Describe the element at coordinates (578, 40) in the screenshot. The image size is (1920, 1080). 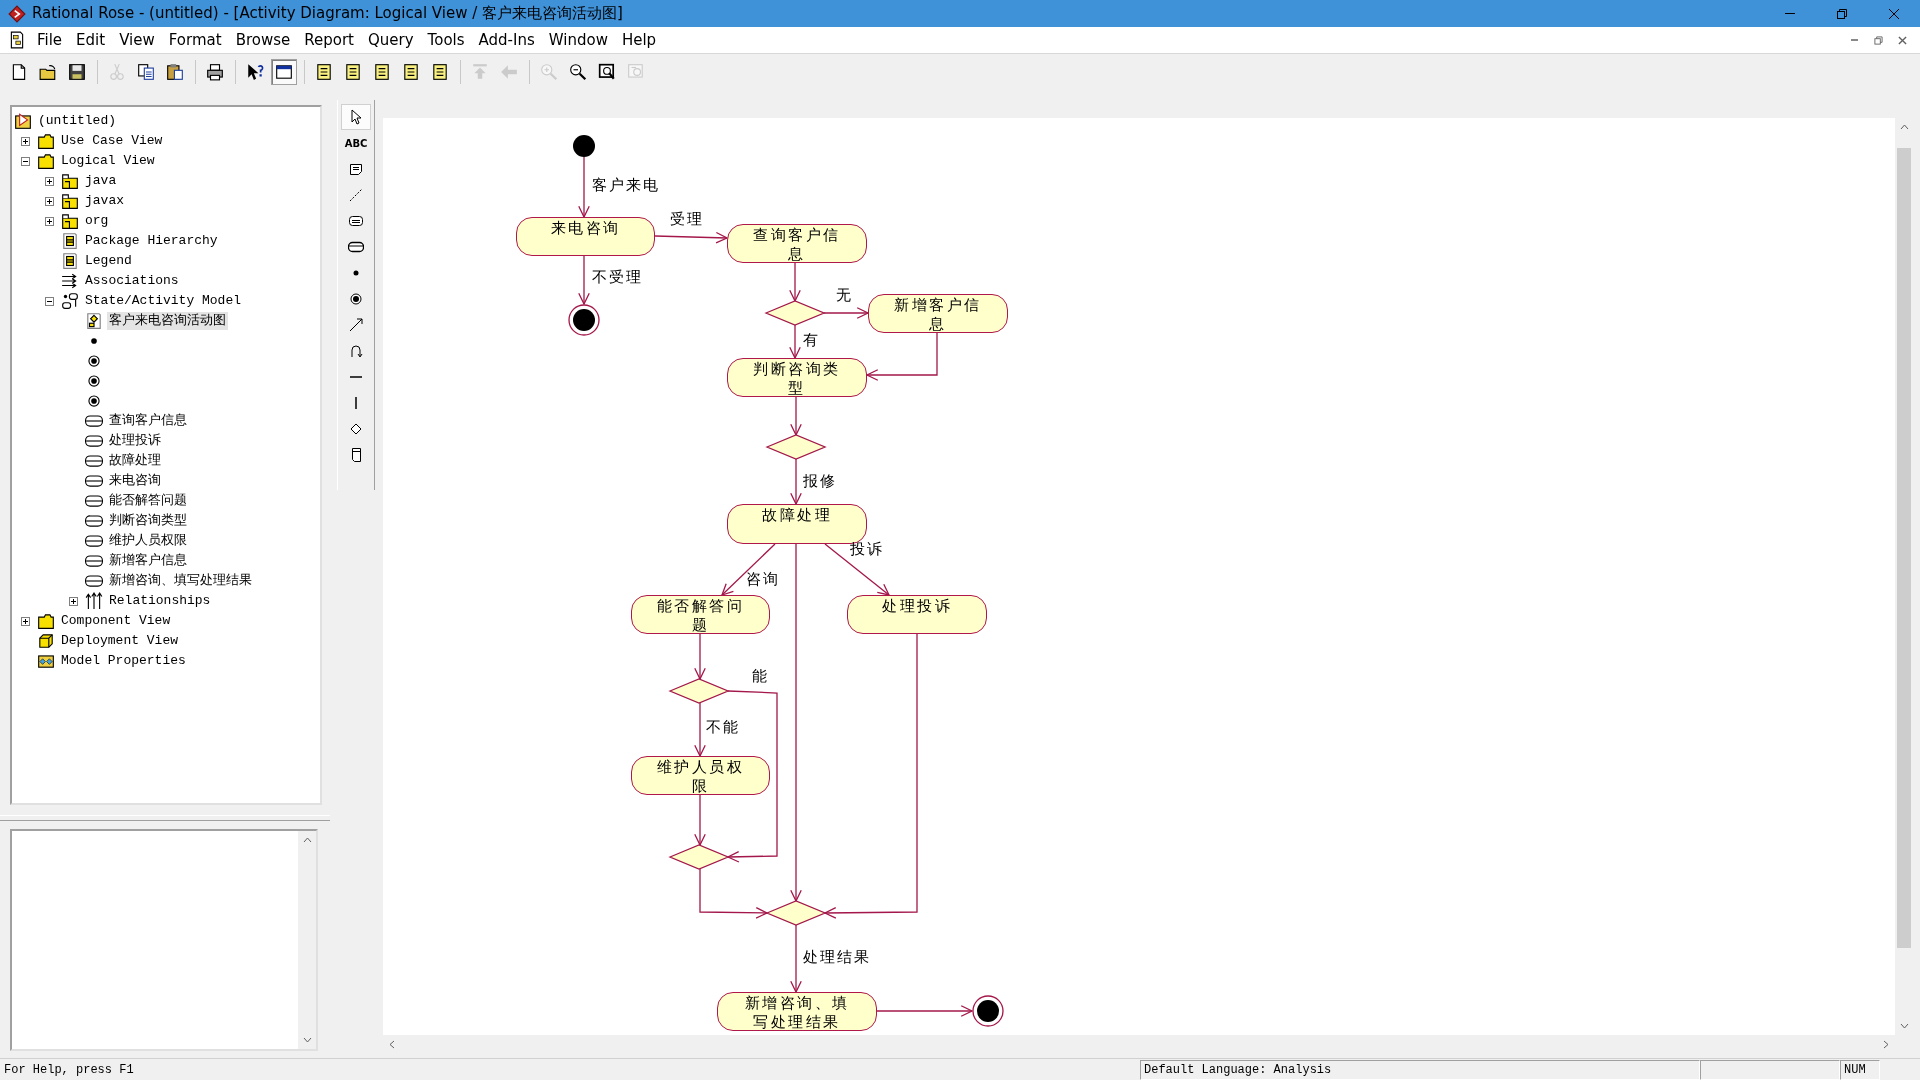
I see `menu-item: Window` at that location.